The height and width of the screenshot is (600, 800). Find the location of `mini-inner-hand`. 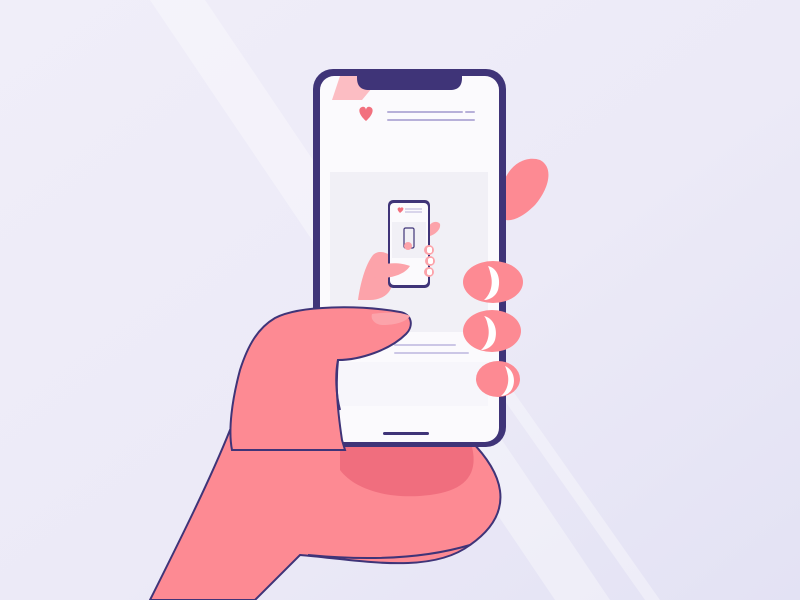

mini-inner-hand is located at coordinates (408, 246).